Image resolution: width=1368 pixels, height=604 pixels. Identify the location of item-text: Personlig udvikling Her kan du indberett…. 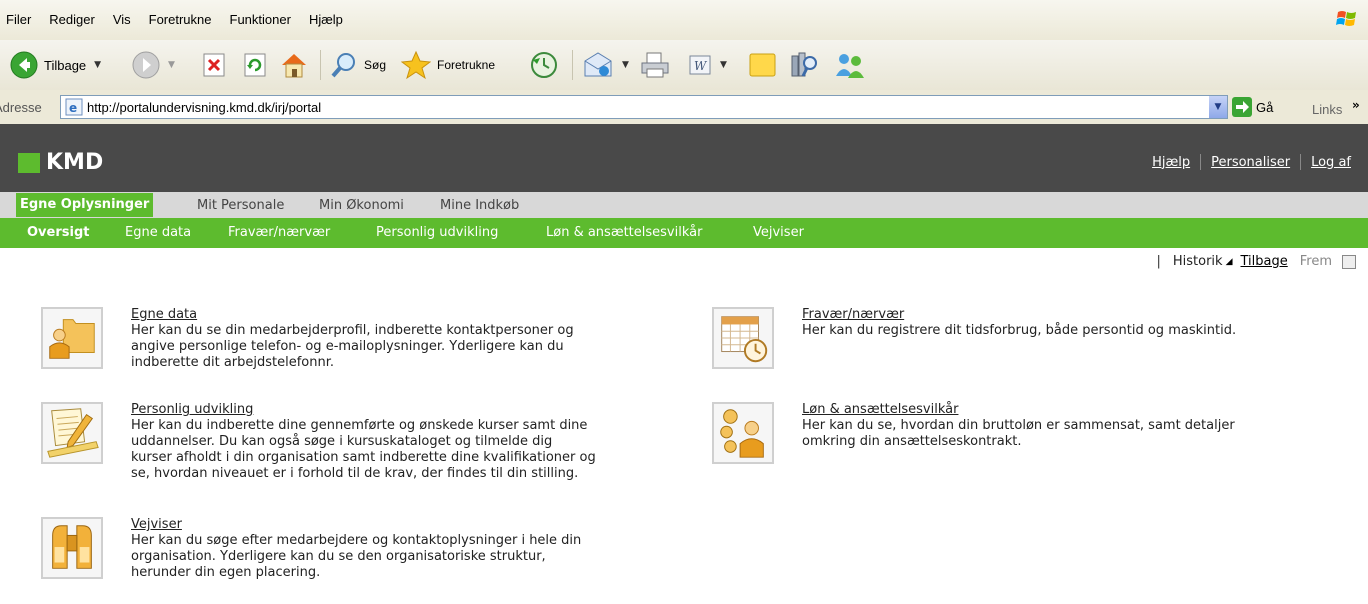
(363, 442).